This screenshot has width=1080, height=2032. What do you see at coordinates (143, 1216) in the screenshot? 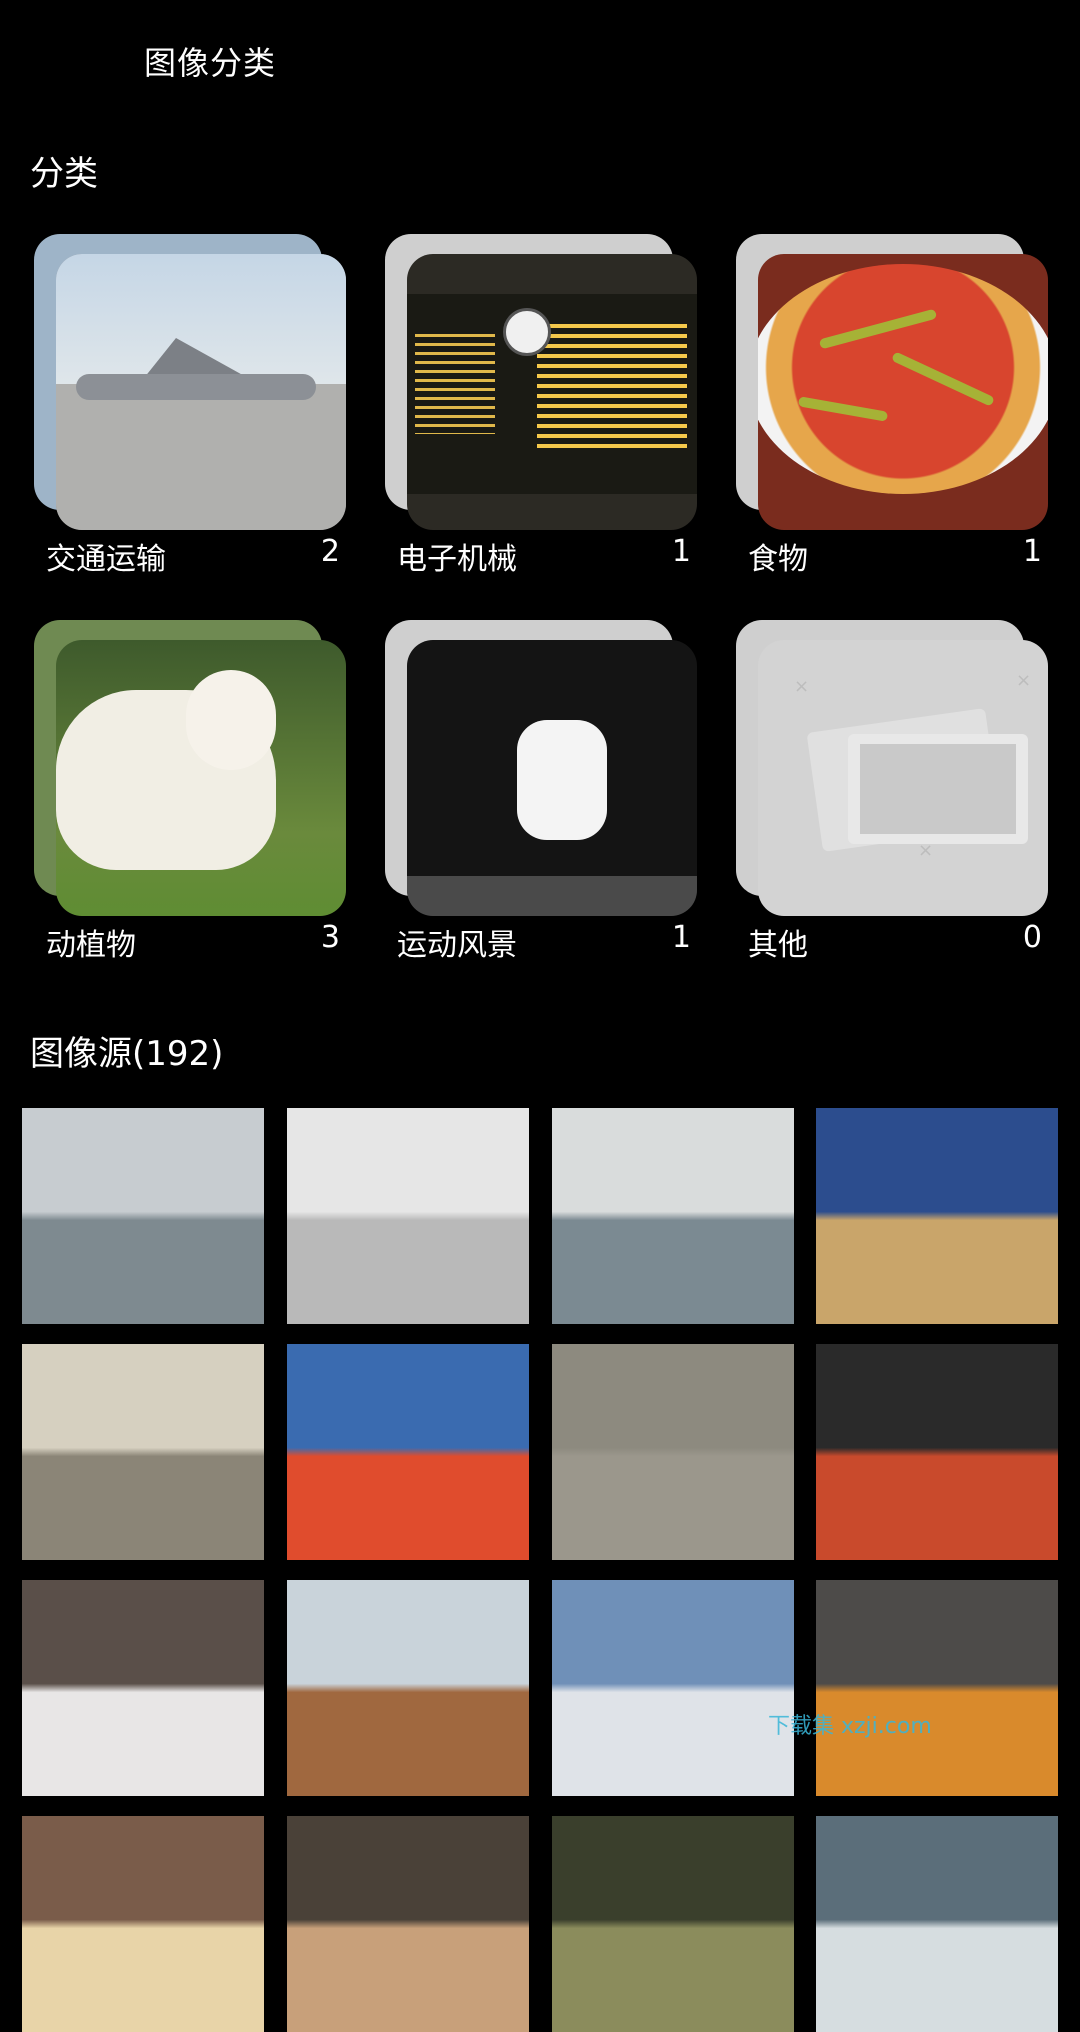
I see `thumbnail-seascape-with-sailboat` at bounding box center [143, 1216].